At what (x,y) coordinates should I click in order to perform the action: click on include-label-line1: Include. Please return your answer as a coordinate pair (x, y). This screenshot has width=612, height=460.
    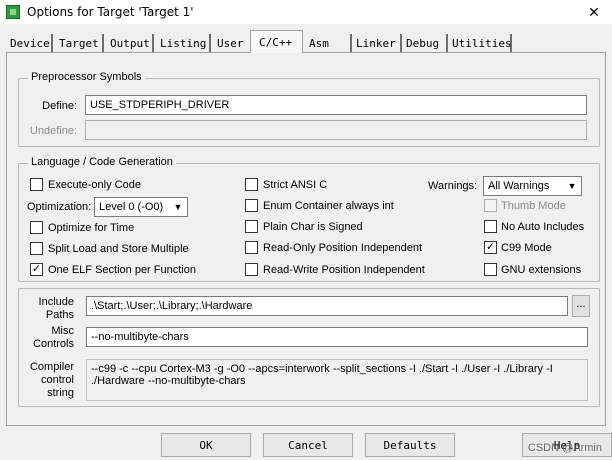
    Looking at the image, I should click on (56, 302).